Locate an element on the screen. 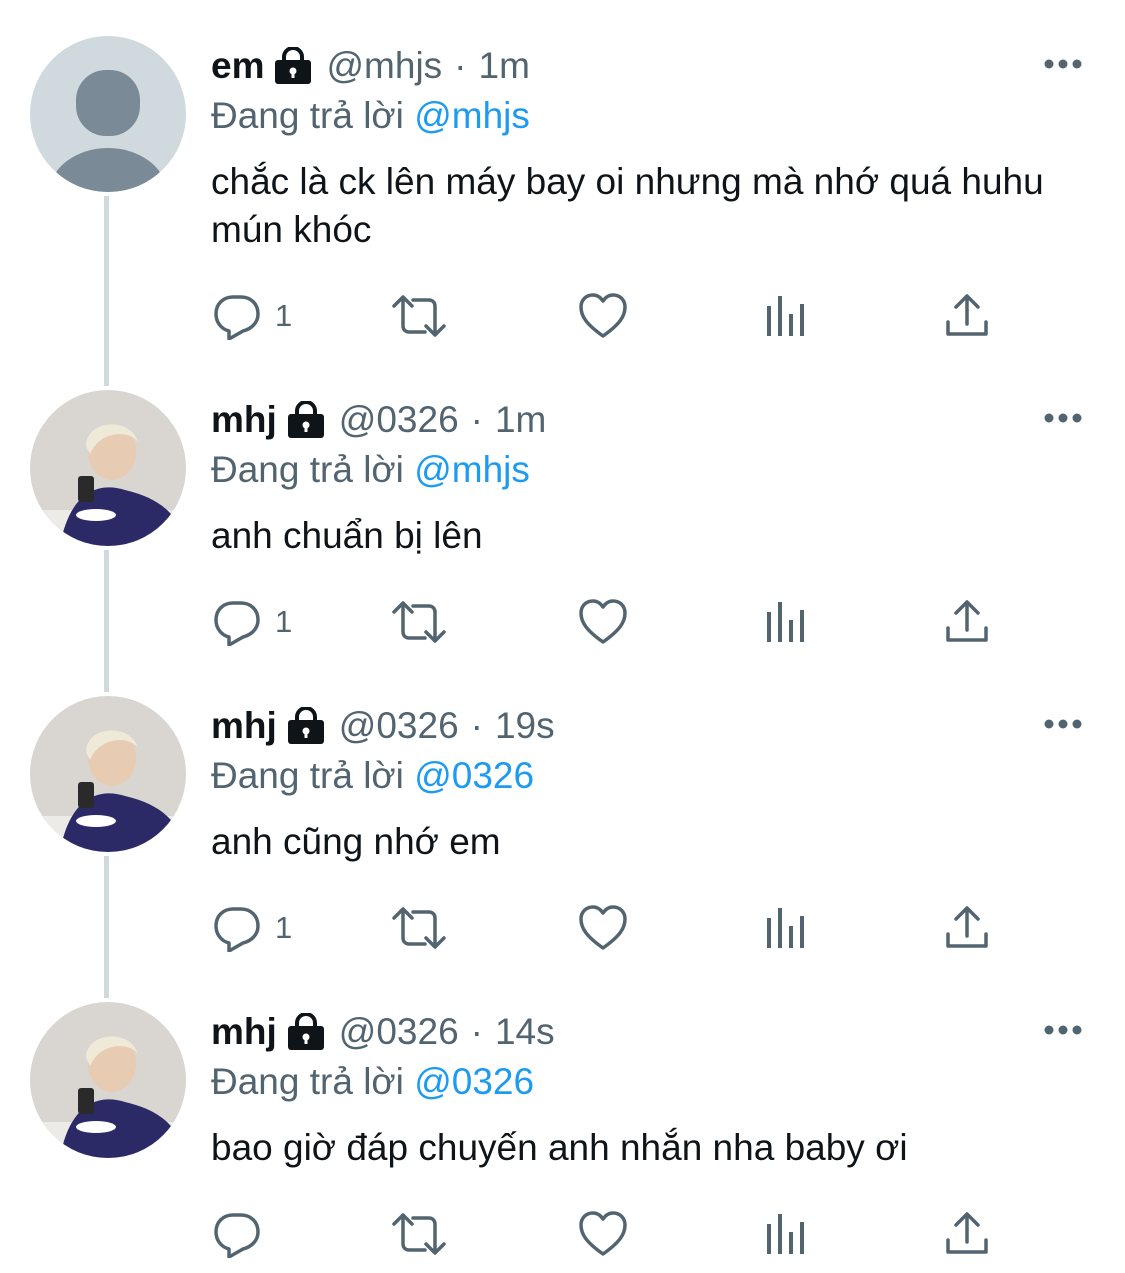  reply-button is located at coordinates (244, 1234).